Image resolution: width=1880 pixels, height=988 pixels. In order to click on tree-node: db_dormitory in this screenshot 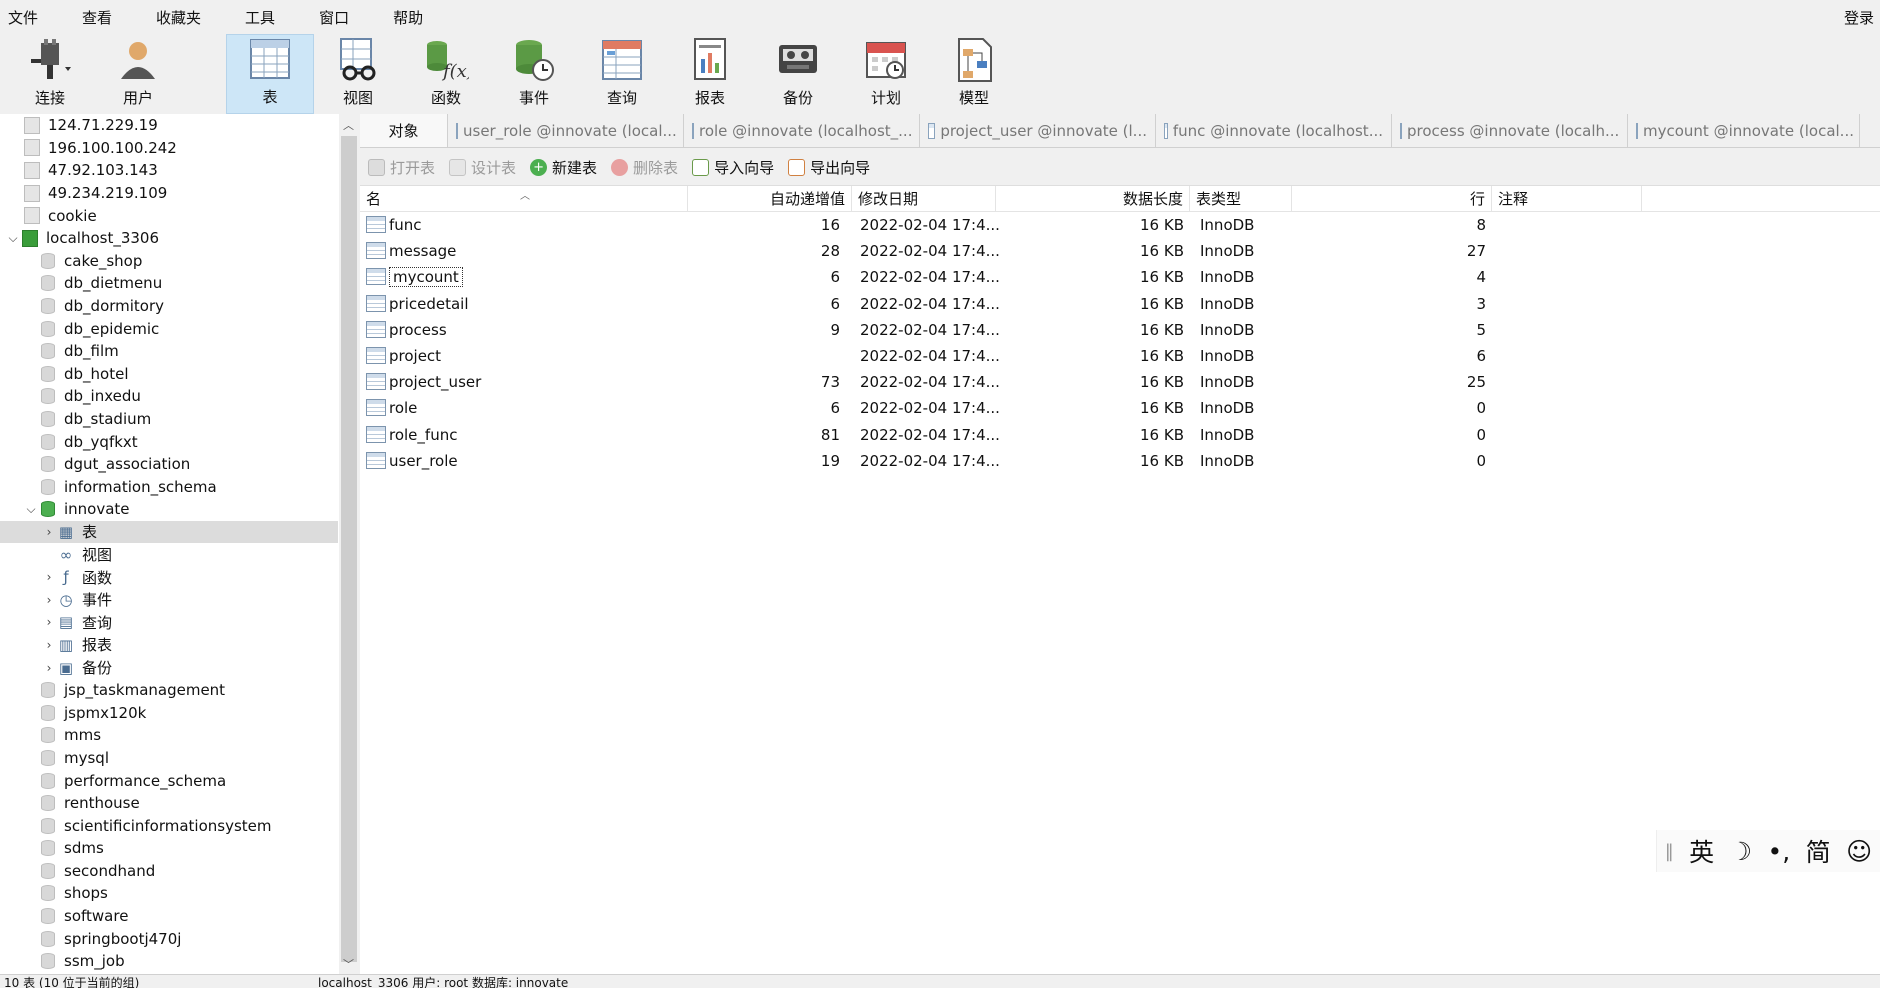, I will do `click(169, 306)`.